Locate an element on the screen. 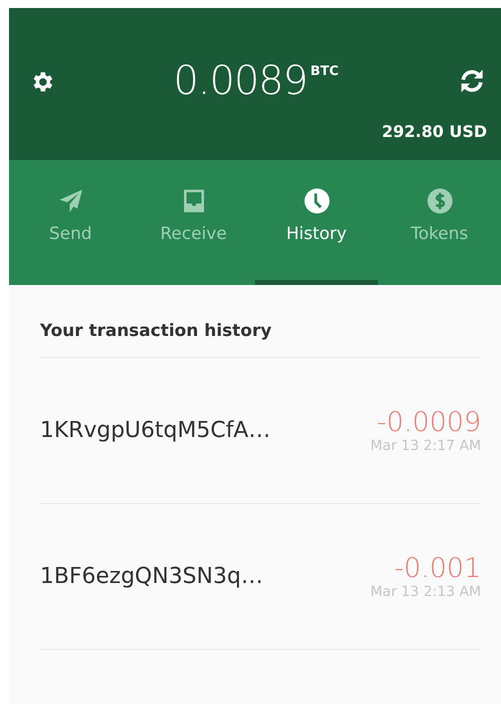 The image size is (501, 704). tab: Send is located at coordinates (70, 222).